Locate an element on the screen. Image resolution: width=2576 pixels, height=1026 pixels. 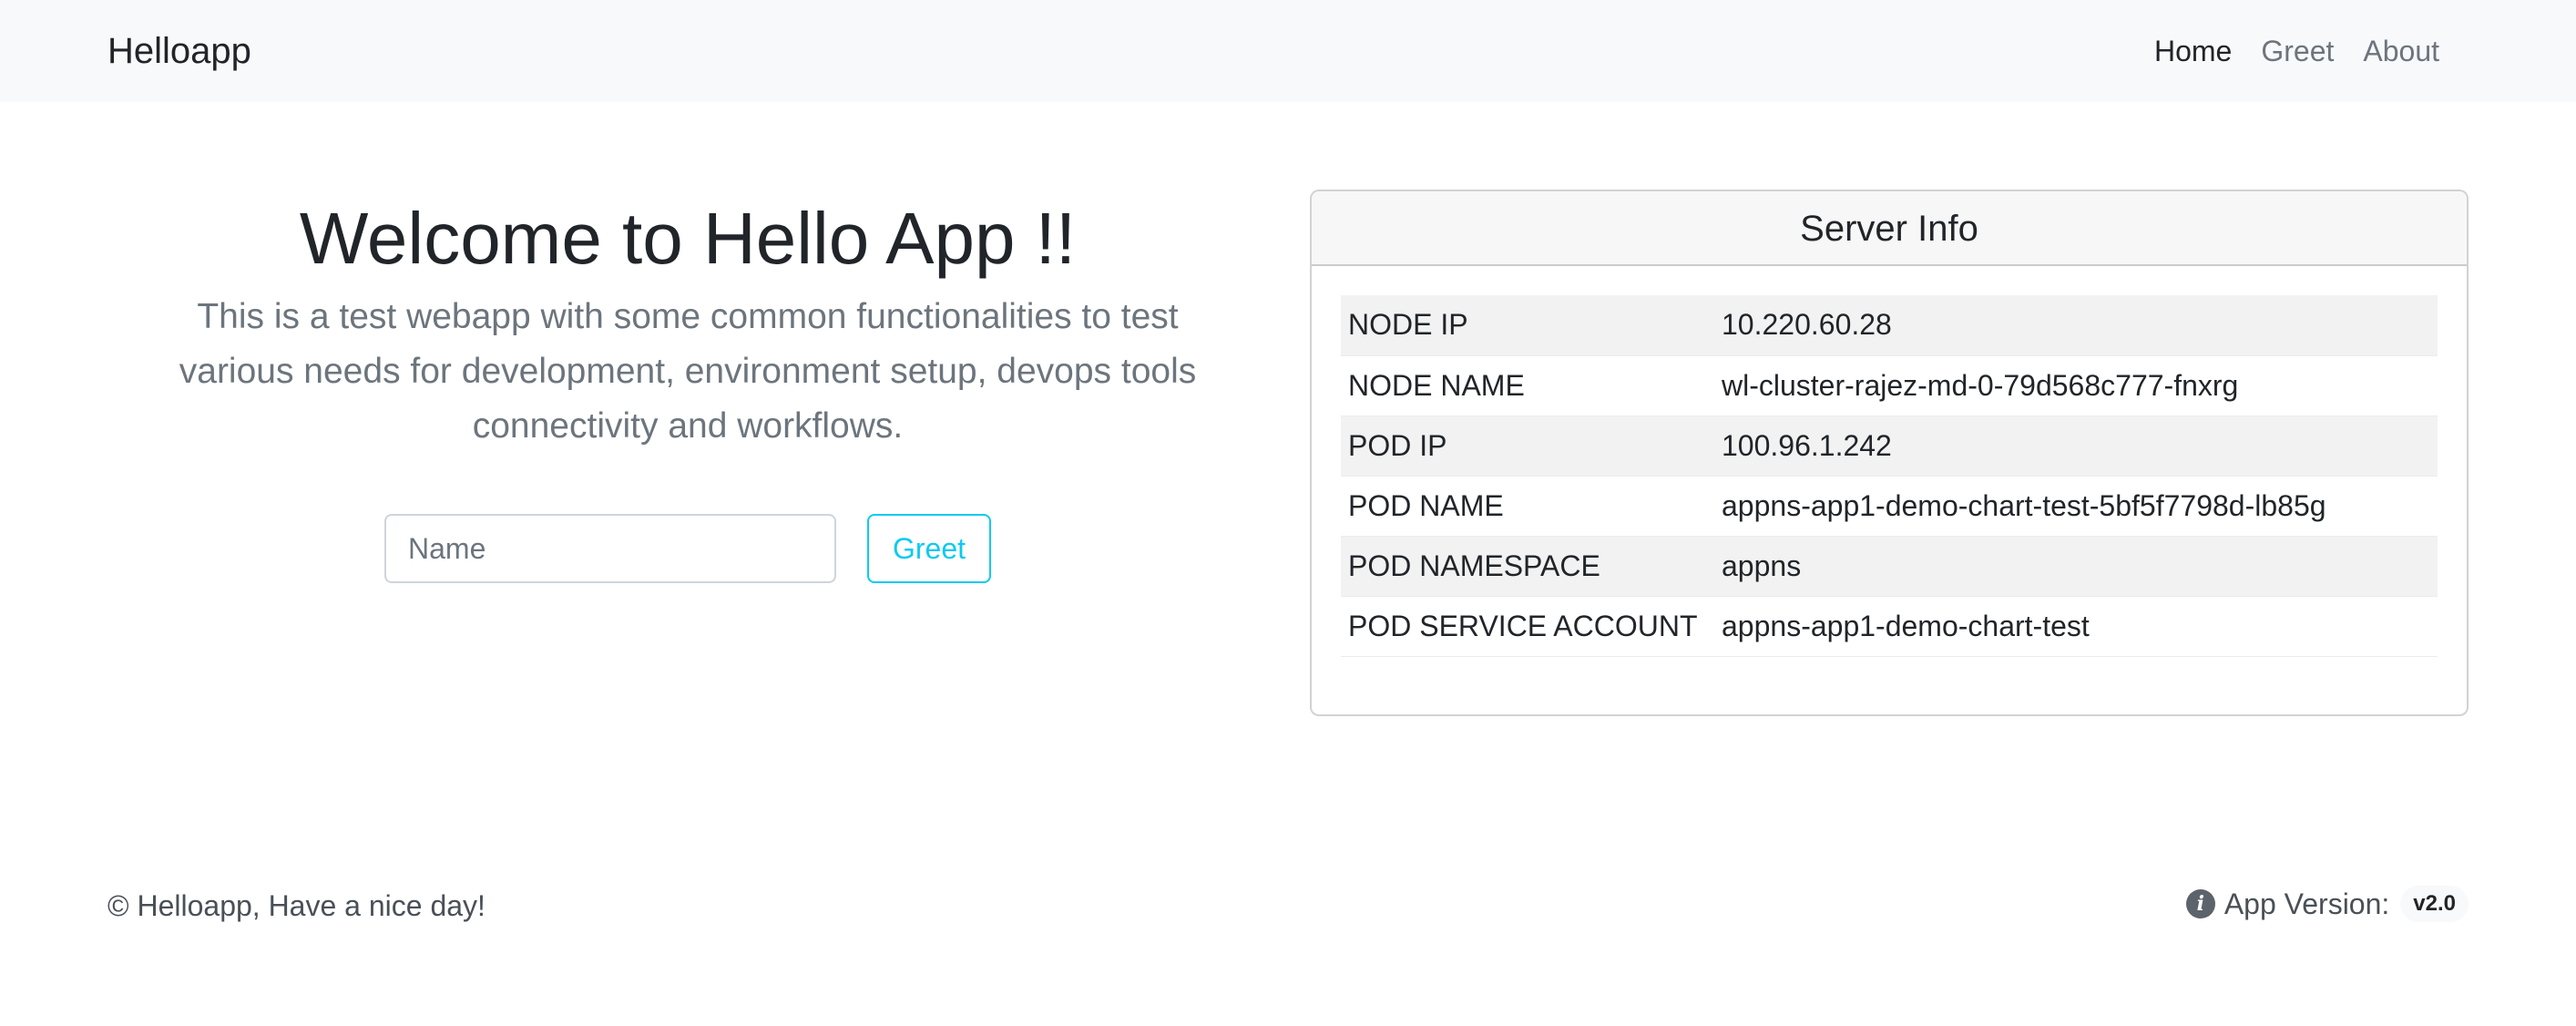
row-value: appns is located at coordinates (2076, 566).